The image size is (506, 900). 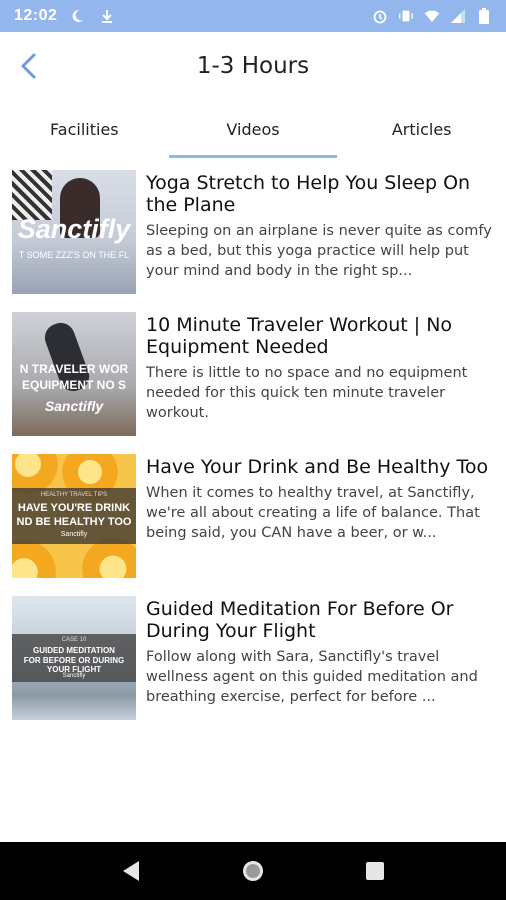 What do you see at coordinates (77, 16) in the screenshot?
I see `moon-icon` at bounding box center [77, 16].